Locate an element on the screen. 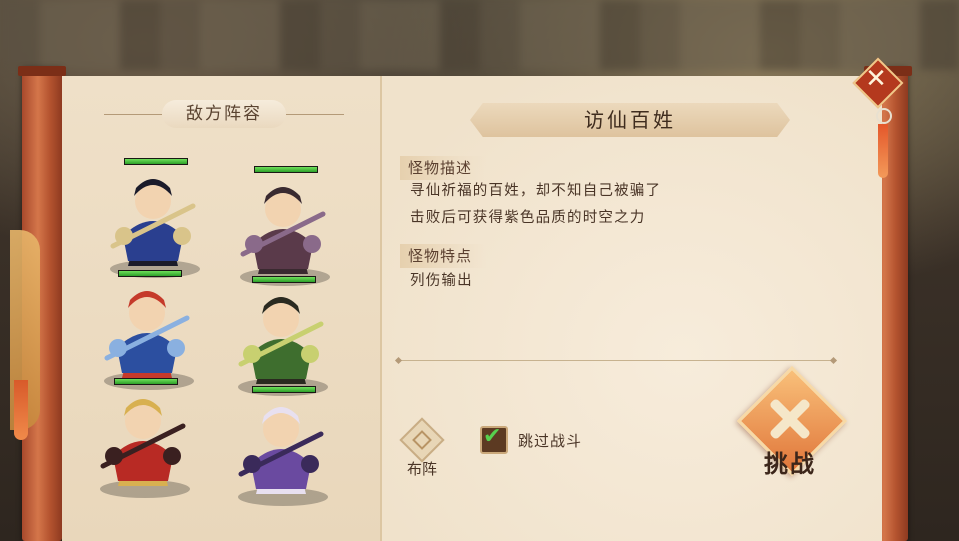 Image resolution: width=959 pixels, height=541 pixels. close-icon: ✕ is located at coordinates (876, 79).